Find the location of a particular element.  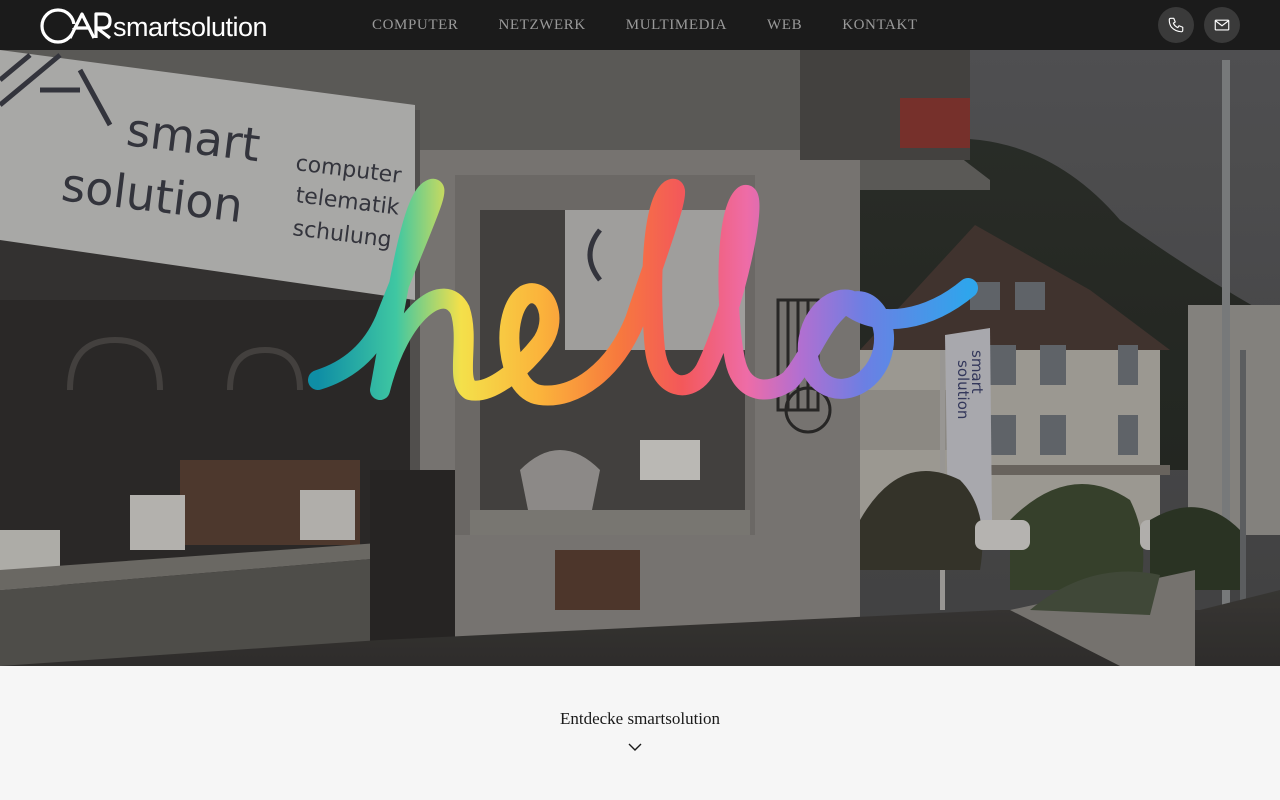

hello-lettering: hello is located at coordinates (643, 292).